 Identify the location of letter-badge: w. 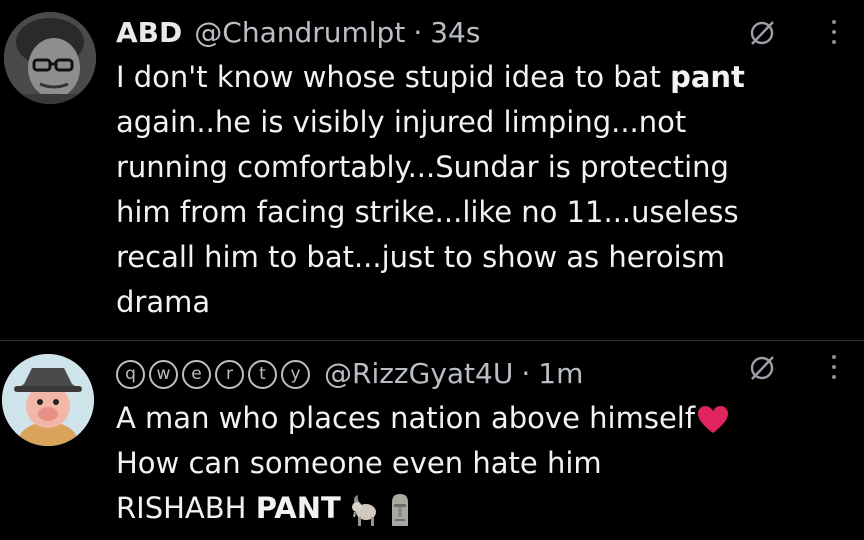
(163, 374).